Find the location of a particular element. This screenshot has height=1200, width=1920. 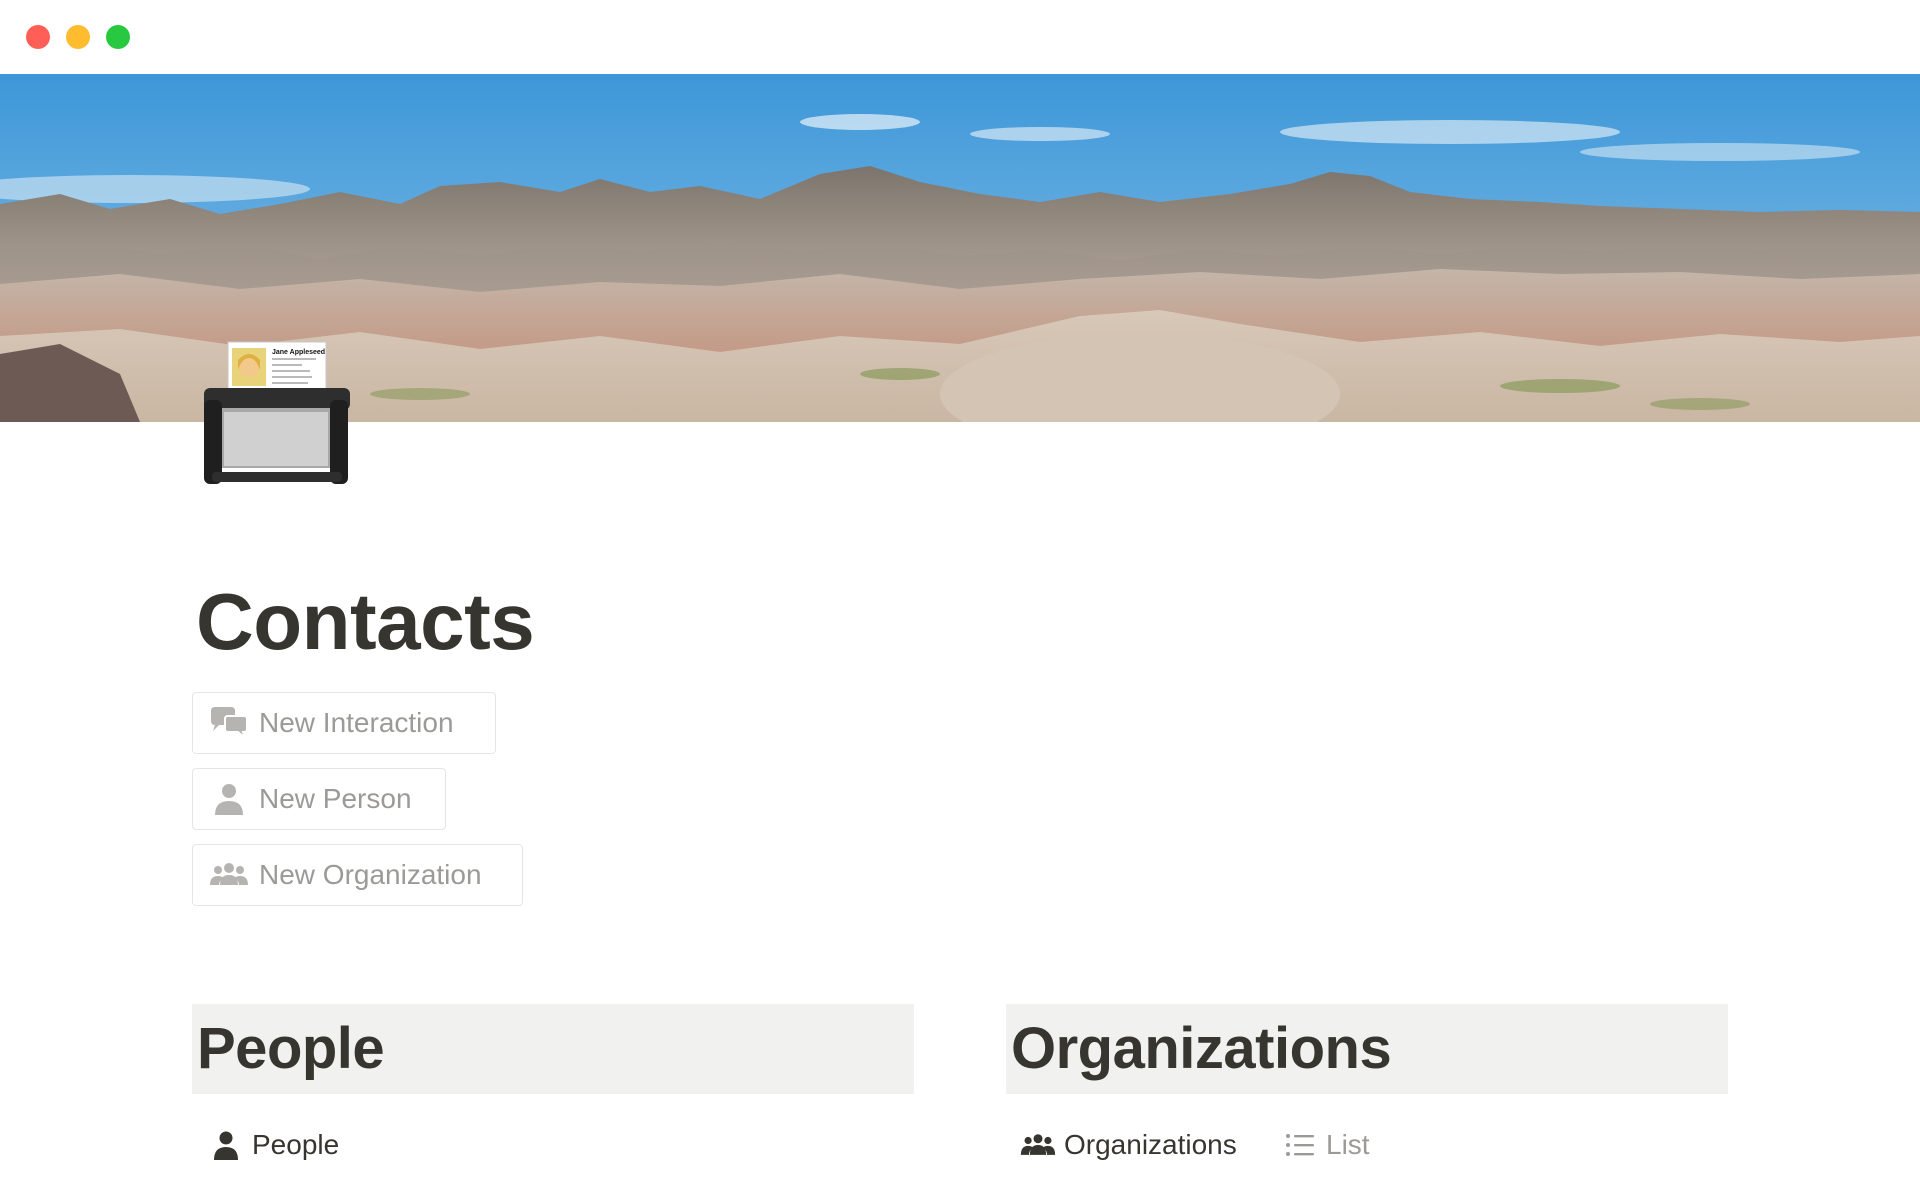

speech-bubbles-icon is located at coordinates (231, 723).